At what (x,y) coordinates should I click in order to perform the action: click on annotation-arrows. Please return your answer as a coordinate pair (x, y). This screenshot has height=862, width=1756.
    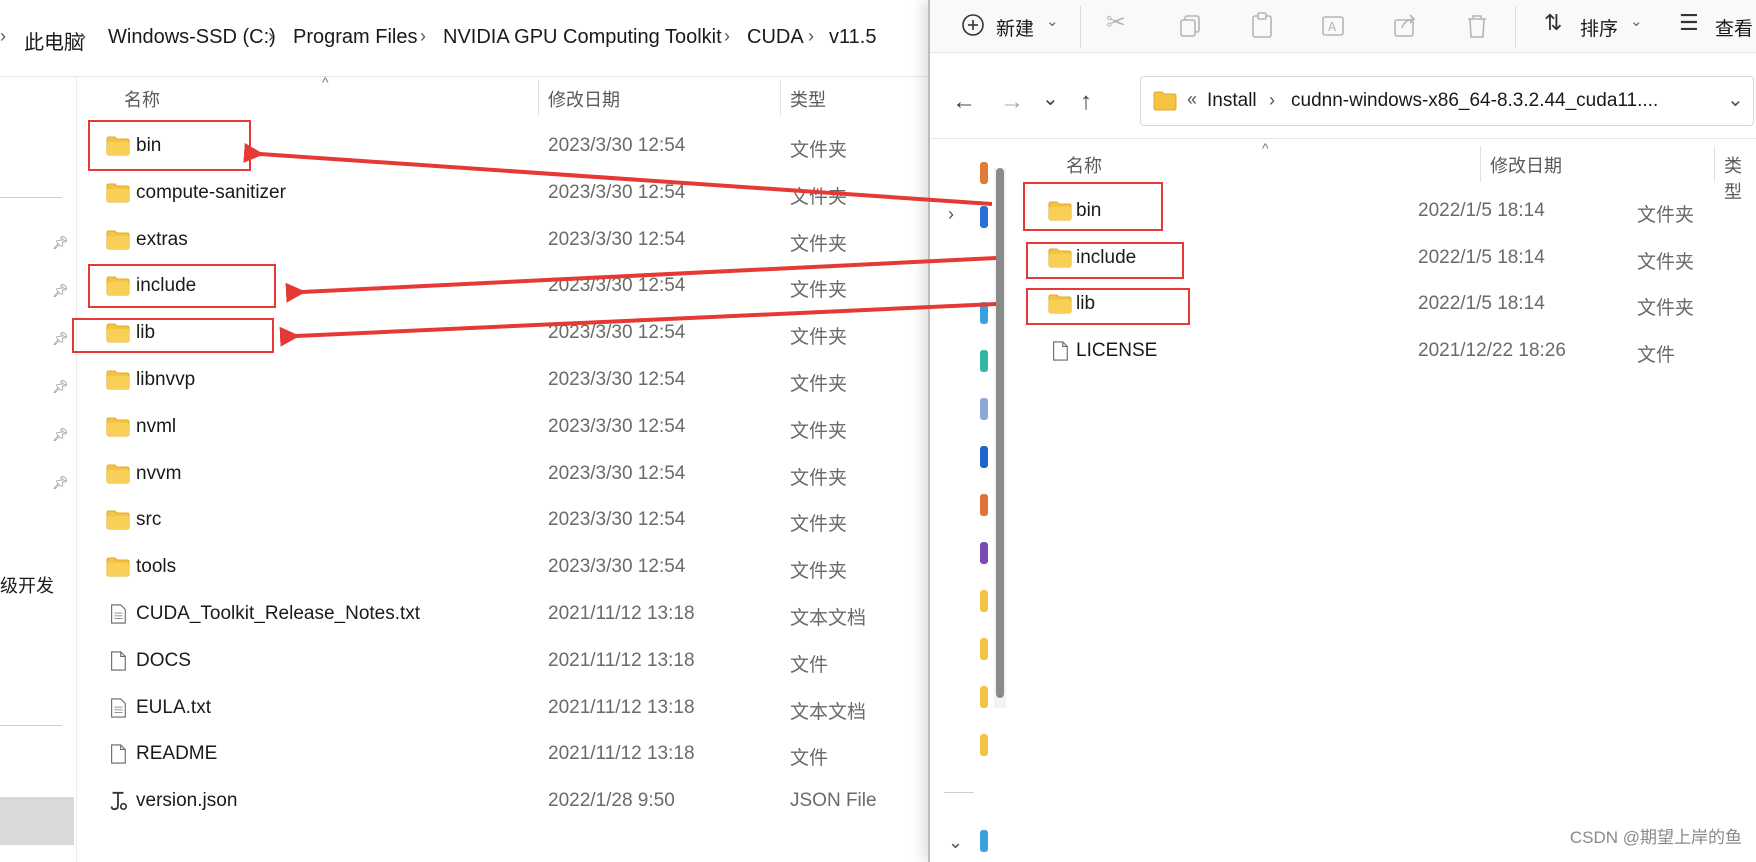
    Looking at the image, I should click on (620, 244).